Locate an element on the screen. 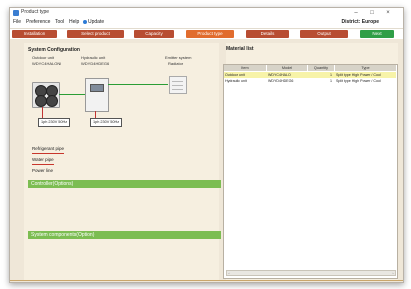  horizontal-scrollbar: ‹ › is located at coordinates (311, 273).